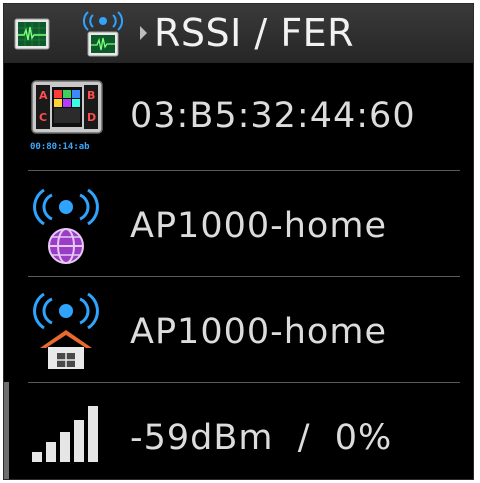  I want to click on home-network-name: AP1000-home, so click(258, 332).